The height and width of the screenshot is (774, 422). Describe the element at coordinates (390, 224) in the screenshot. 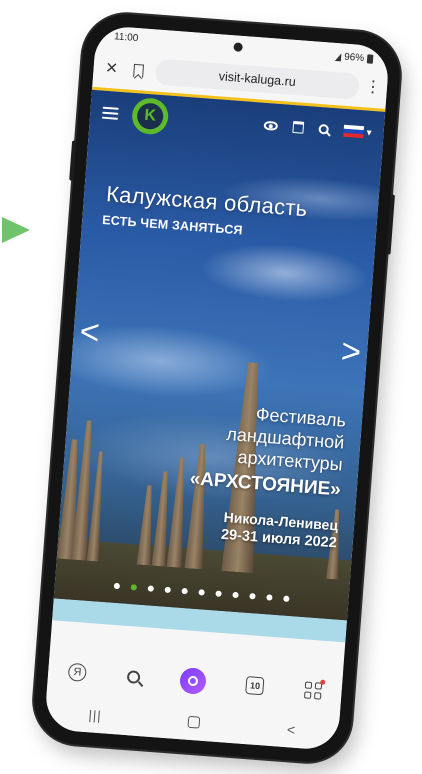

I see `power-button` at that location.